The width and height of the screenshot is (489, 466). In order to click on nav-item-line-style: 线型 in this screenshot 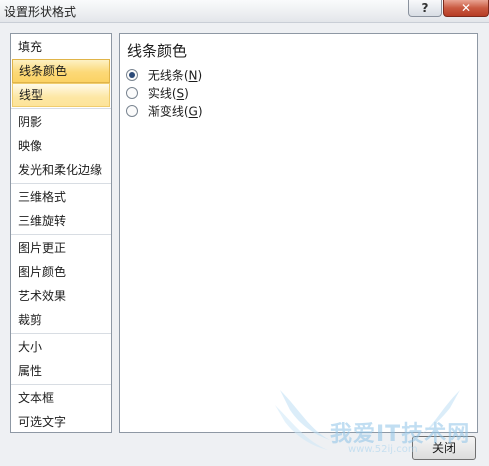, I will do `click(61, 95)`.